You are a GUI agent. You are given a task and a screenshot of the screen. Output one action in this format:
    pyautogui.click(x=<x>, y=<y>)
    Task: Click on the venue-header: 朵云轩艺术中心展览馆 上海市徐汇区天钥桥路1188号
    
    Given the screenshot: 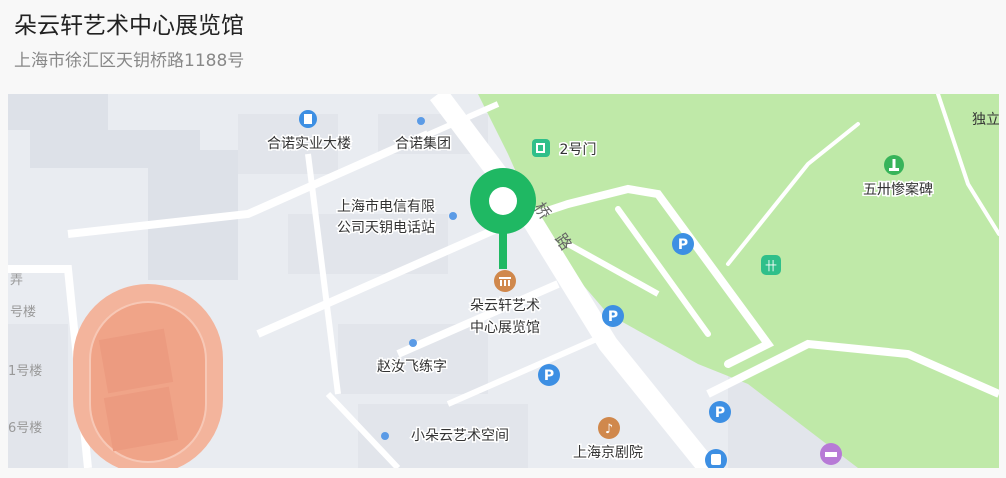 What is the action you would take?
    pyautogui.click(x=129, y=42)
    